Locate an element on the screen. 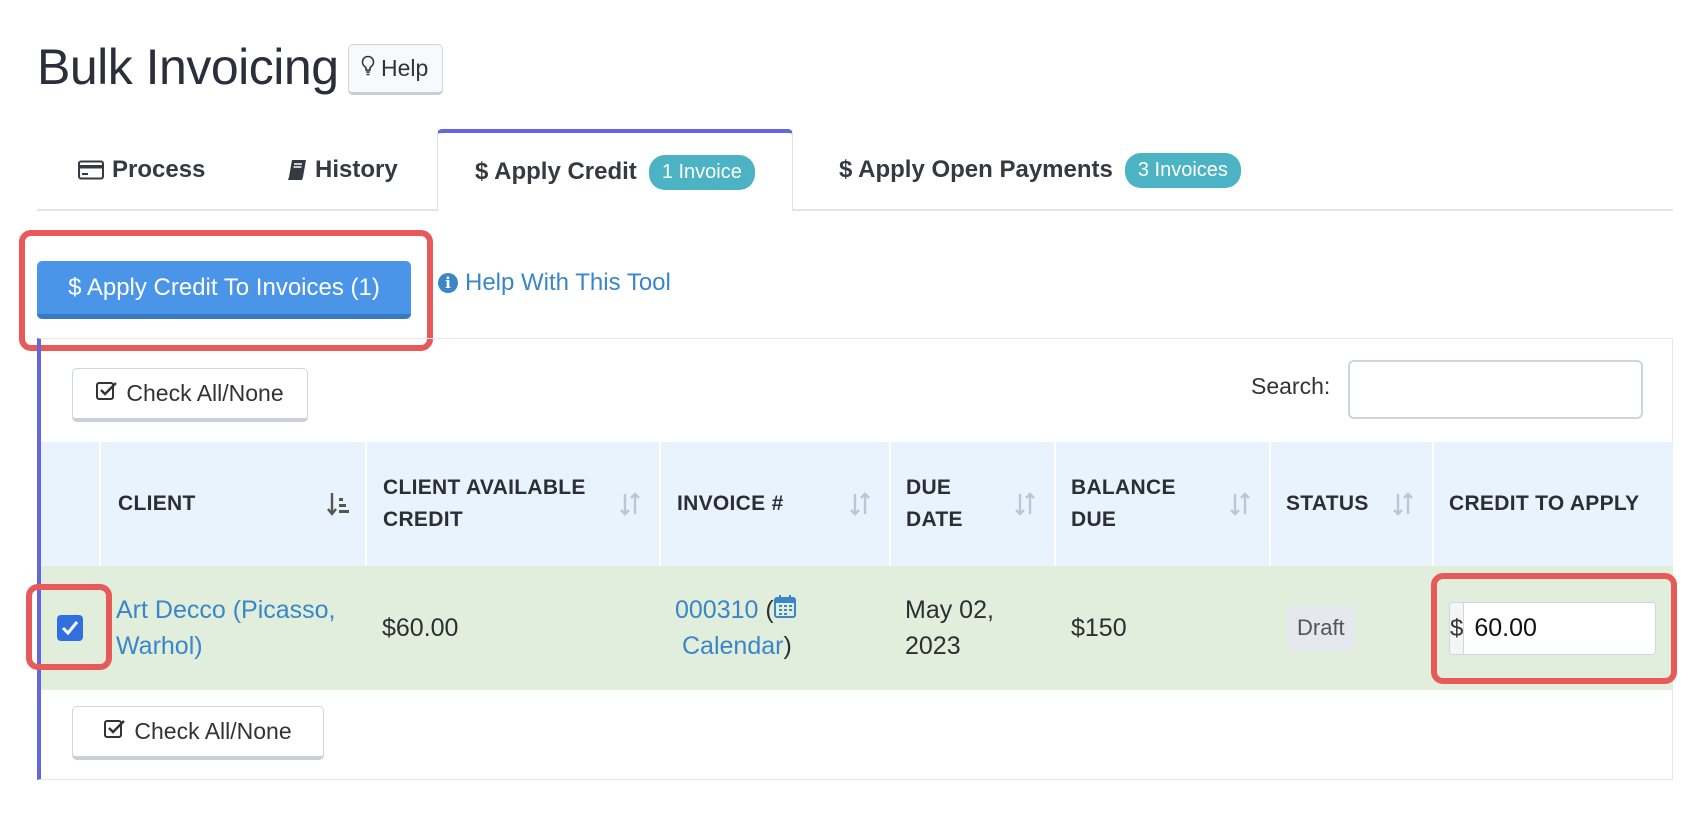  tab-apply-credit: $ Apply Credit 1 Invoice is located at coordinates (615, 170).